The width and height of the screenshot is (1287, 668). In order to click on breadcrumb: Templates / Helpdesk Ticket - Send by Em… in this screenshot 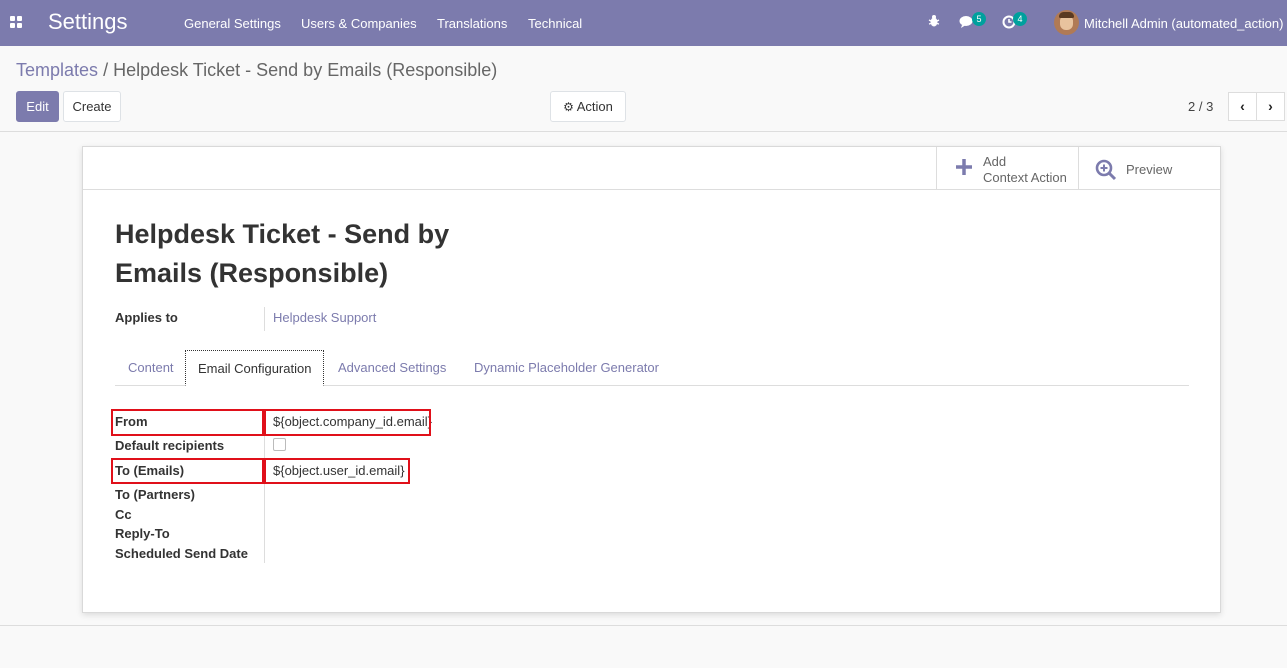, I will do `click(256, 70)`.